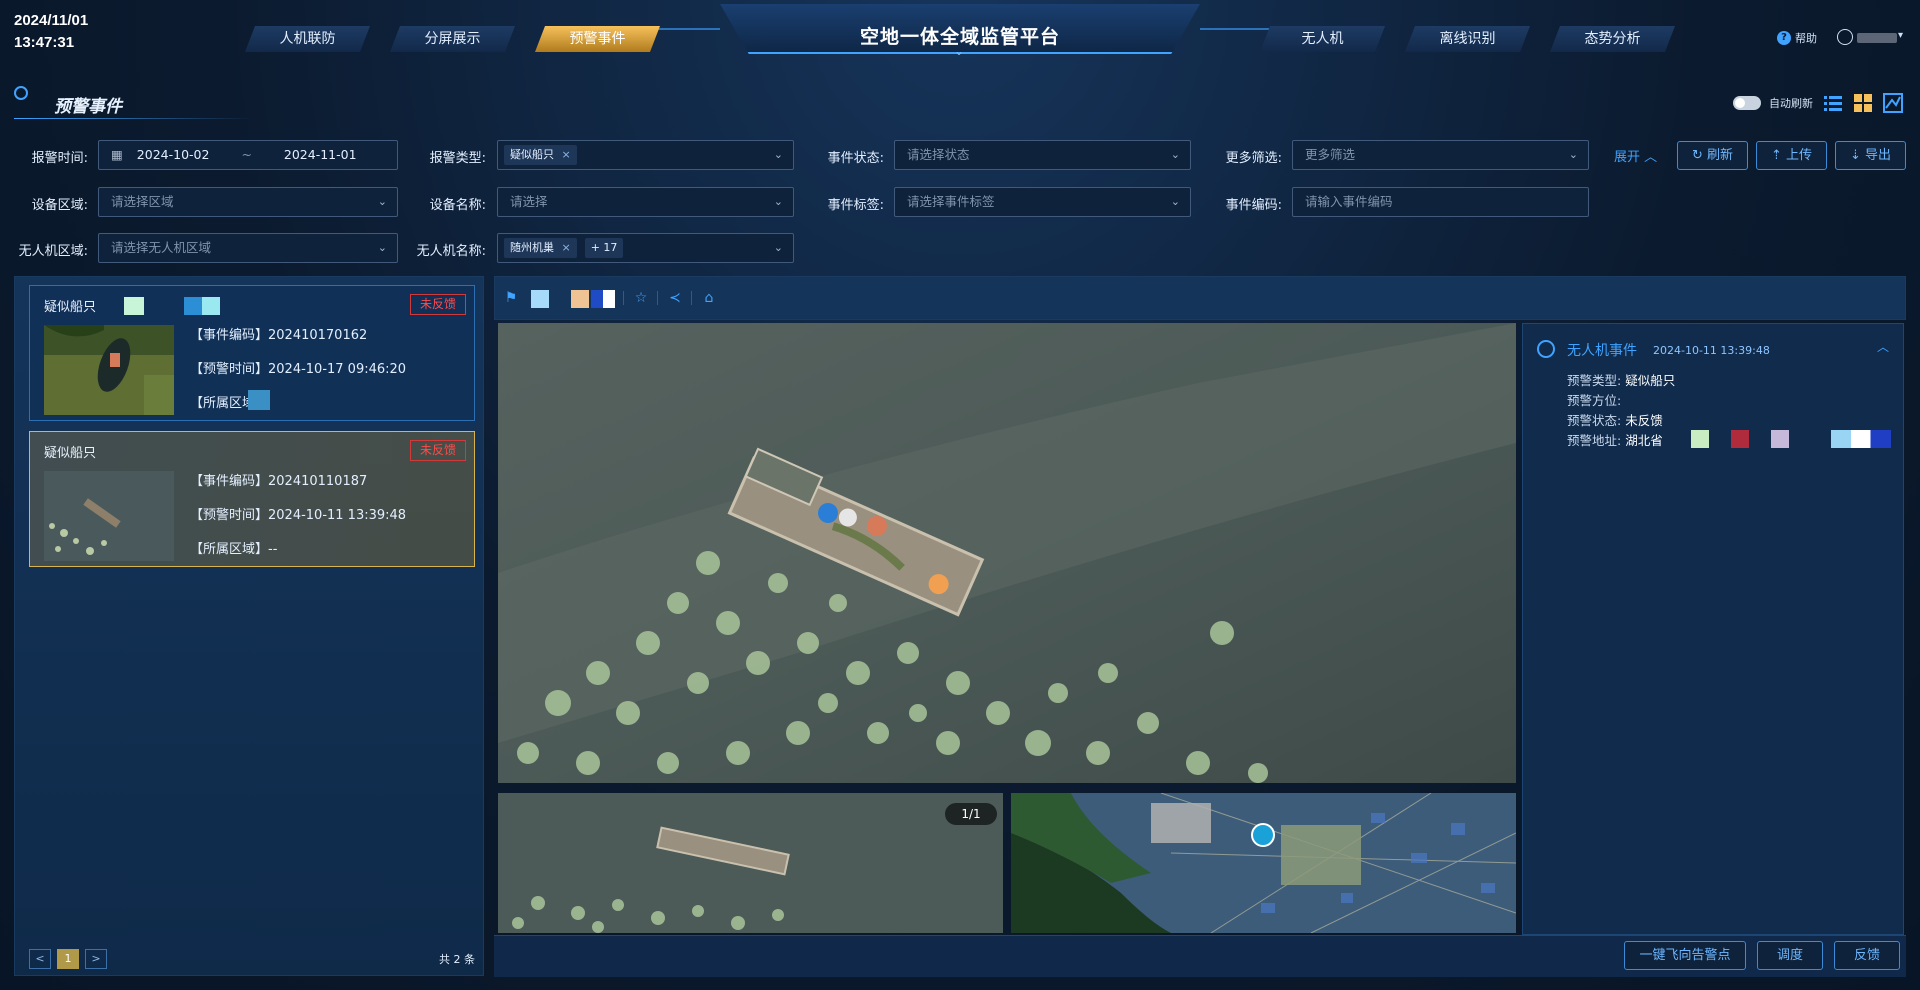  What do you see at coordinates (1845, 37) in the screenshot?
I see `user-icon` at bounding box center [1845, 37].